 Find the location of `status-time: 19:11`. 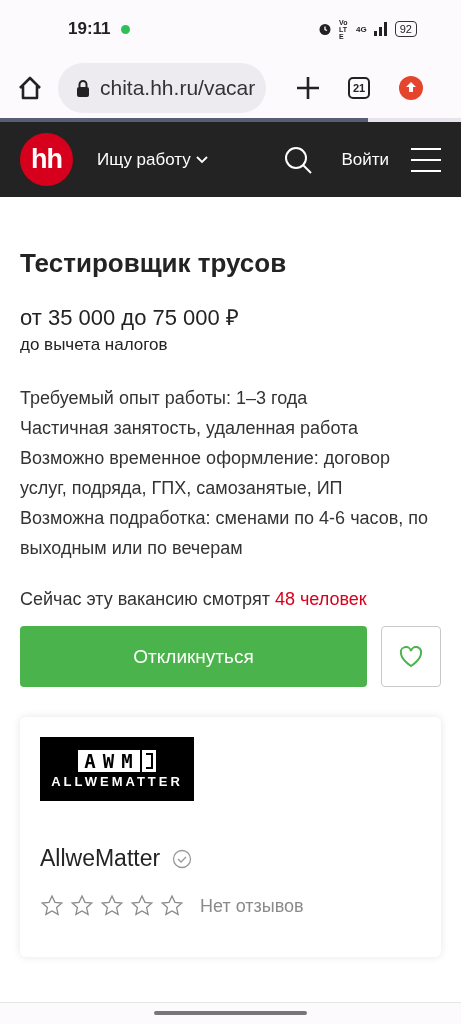

status-time: 19:11 is located at coordinates (89, 29).